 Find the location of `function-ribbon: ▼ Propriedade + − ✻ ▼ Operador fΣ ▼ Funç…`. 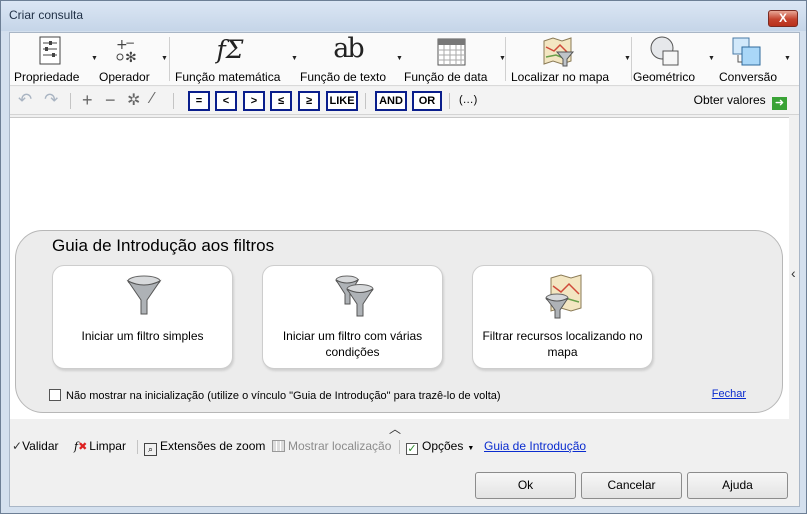

function-ribbon: ▼ Propriedade + − ✻ ▼ Operador fΣ ▼ Funç… is located at coordinates (404, 59).